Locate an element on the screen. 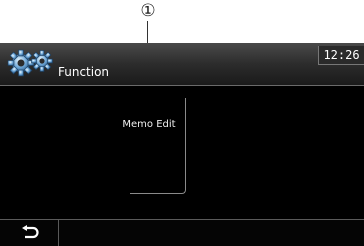 Image resolution: width=364 pixels, height=246 pixels. clock-display: 12:26 is located at coordinates (341, 55).